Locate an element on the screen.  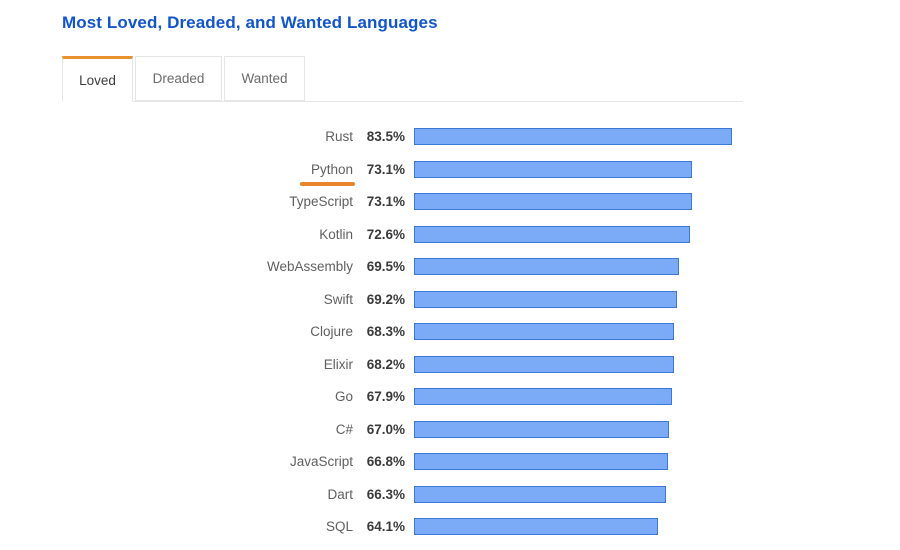
bar-value-label: 72.6% is located at coordinates (385, 234).